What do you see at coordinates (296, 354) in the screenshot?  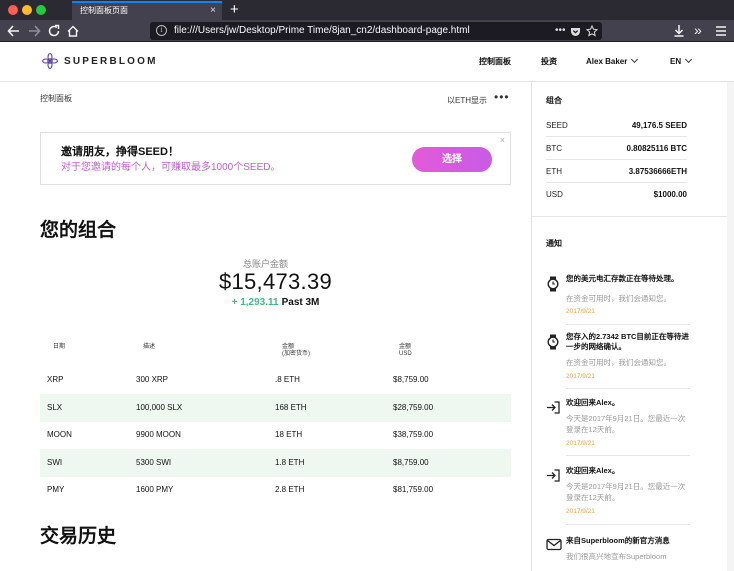 I see `col-header-crypto-label: (加密货币)` at bounding box center [296, 354].